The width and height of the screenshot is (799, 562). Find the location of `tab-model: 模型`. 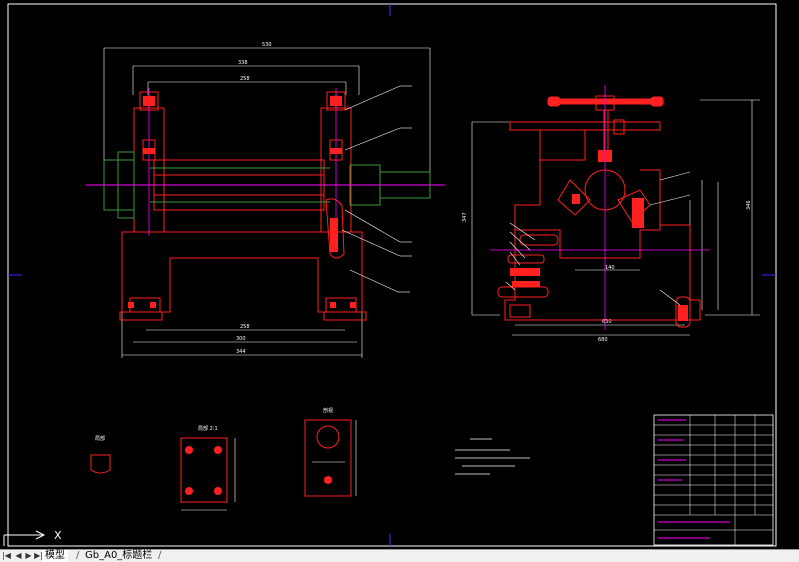

tab-model: 模型 is located at coordinates (55, 556).